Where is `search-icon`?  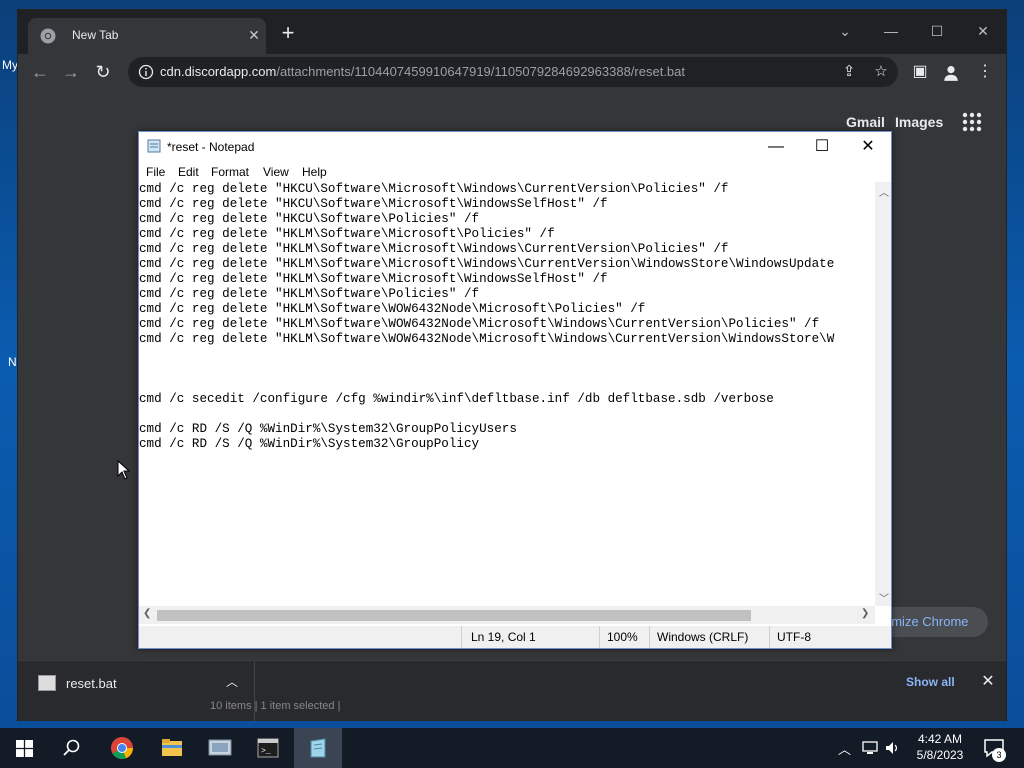 search-icon is located at coordinates (71, 747).